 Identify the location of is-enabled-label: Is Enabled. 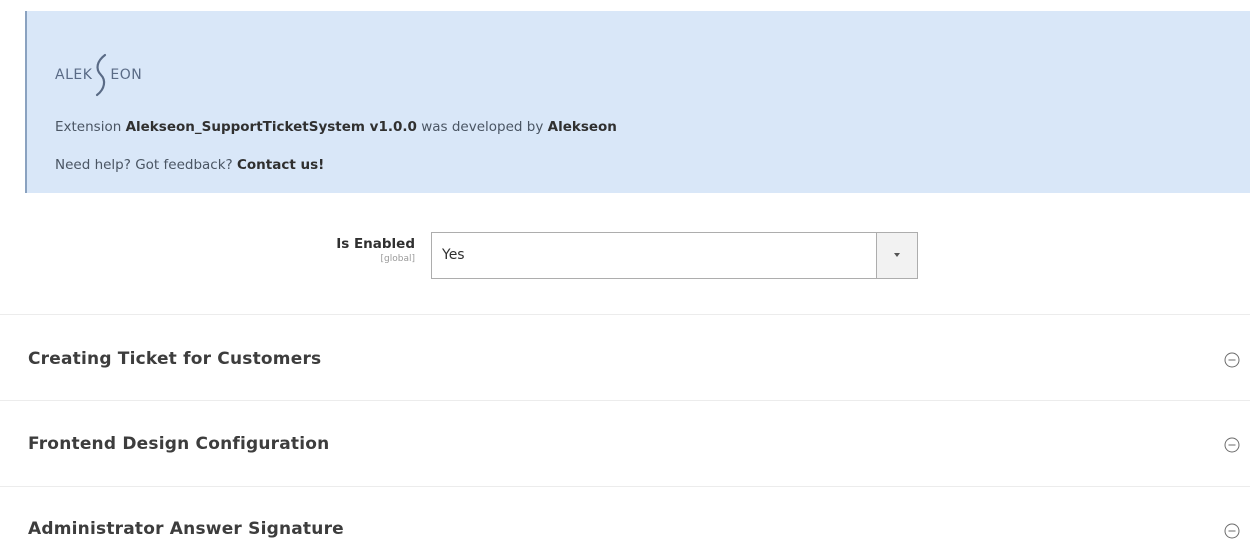
(375, 244).